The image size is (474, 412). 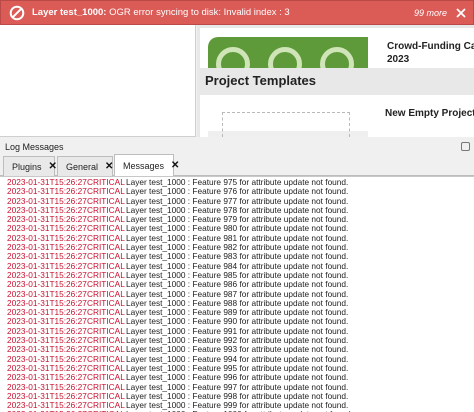 I want to click on tab-label: General, so click(x=82, y=166).